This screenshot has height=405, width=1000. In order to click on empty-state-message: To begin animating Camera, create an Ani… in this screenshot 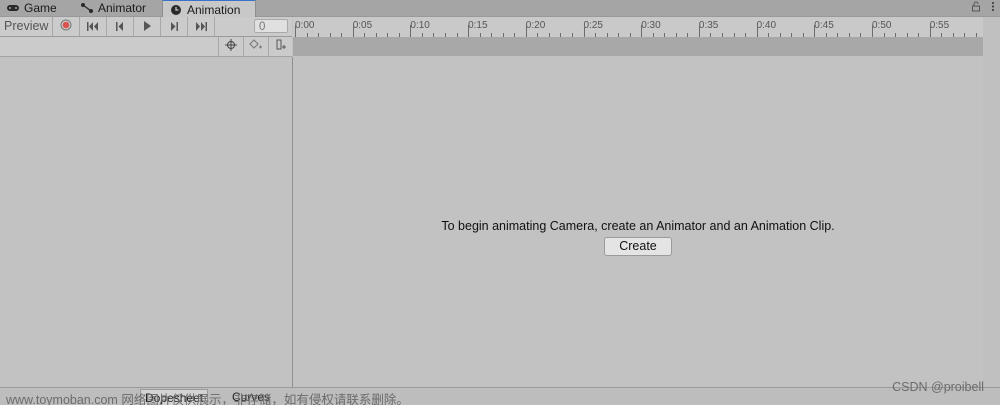, I will do `click(638, 226)`.